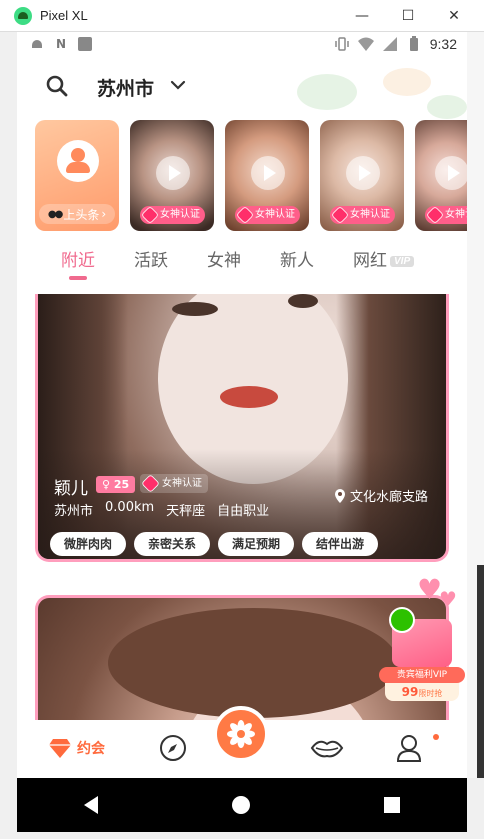  I want to click on profile-distance: 0.00km, so click(130, 507).